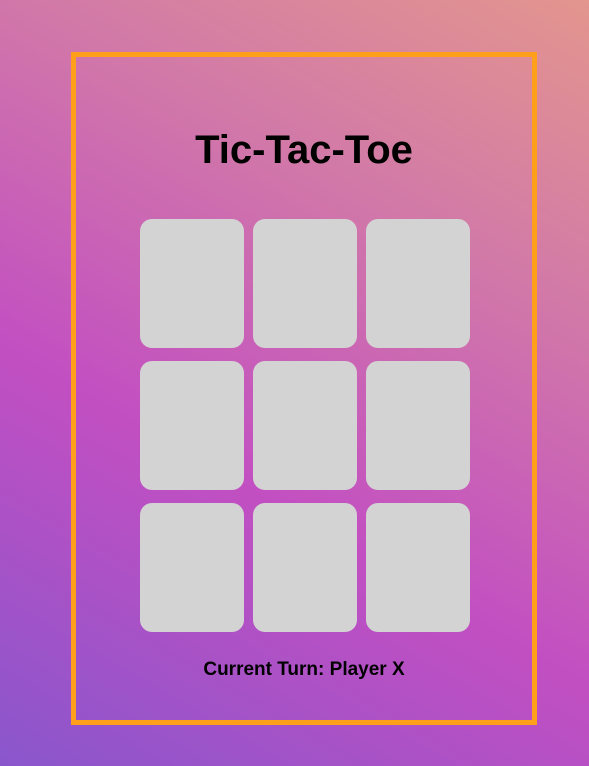  Describe the element at coordinates (304, 669) in the screenshot. I see `turn-status: Current Turn: Player X` at that location.